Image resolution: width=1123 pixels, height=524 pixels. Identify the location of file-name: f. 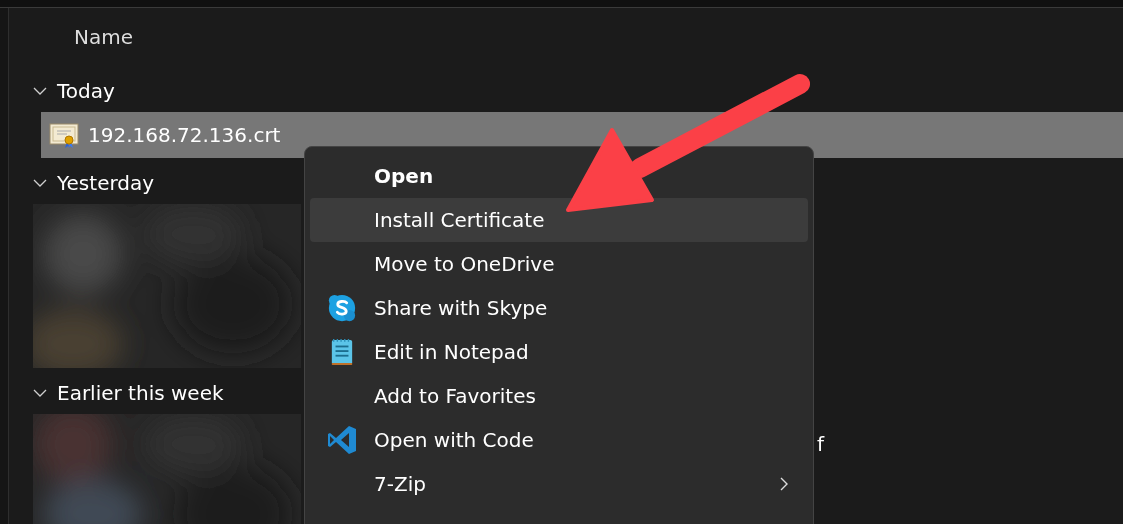
(821, 444).